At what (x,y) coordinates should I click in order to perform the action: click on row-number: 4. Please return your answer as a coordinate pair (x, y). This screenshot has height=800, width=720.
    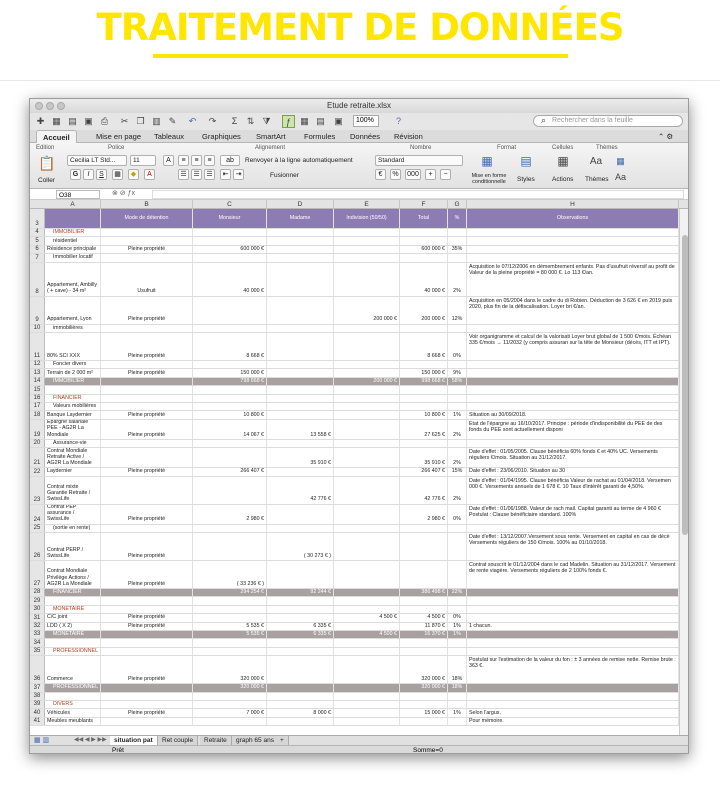
    Looking at the image, I should click on (37, 233).